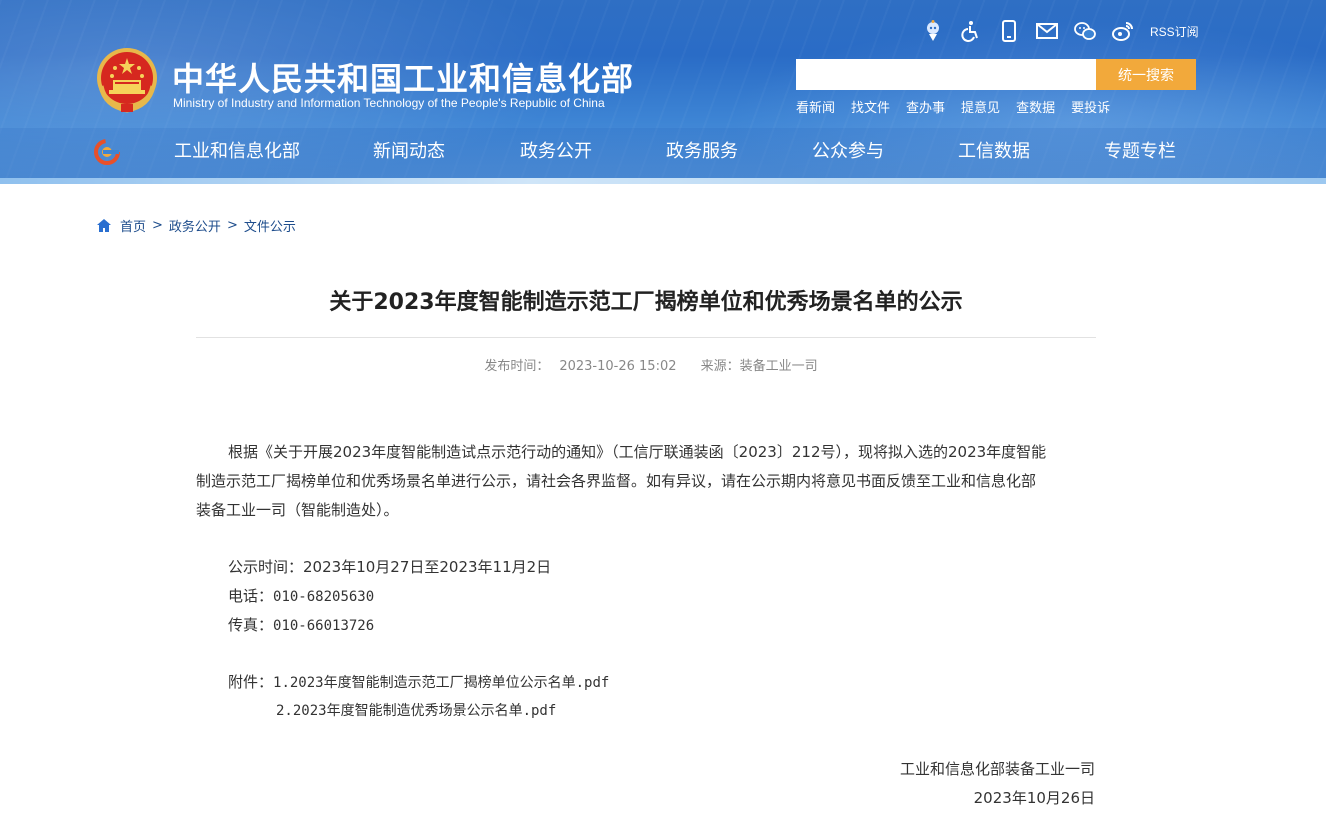 The width and height of the screenshot is (1326, 829). I want to click on nav-item-public-participation: 公众参与, so click(848, 152).